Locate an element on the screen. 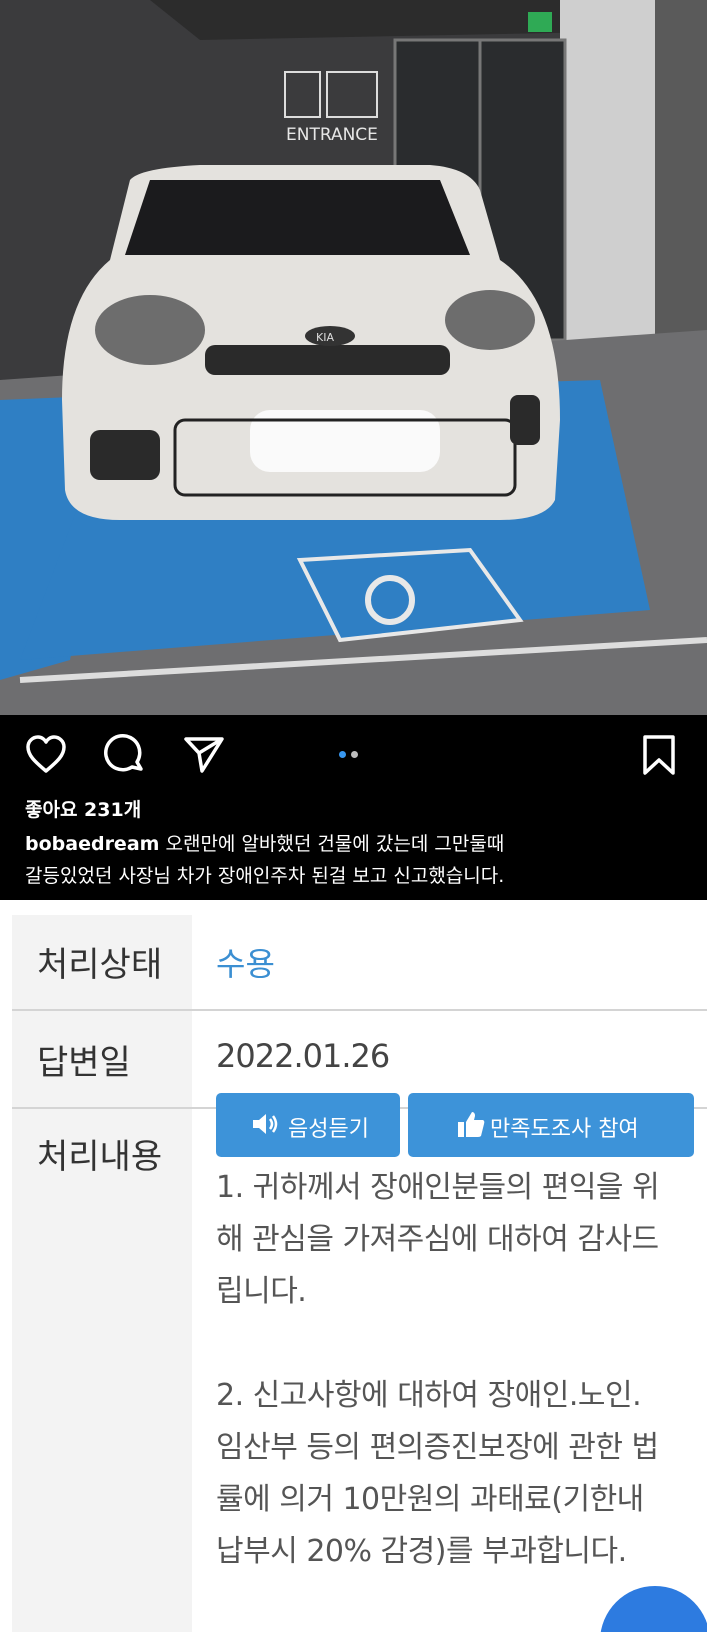 Image resolution: width=707 pixels, height=1632 pixels. satisfaction-survey-label: 만족도조사 참여 is located at coordinates (564, 1129).